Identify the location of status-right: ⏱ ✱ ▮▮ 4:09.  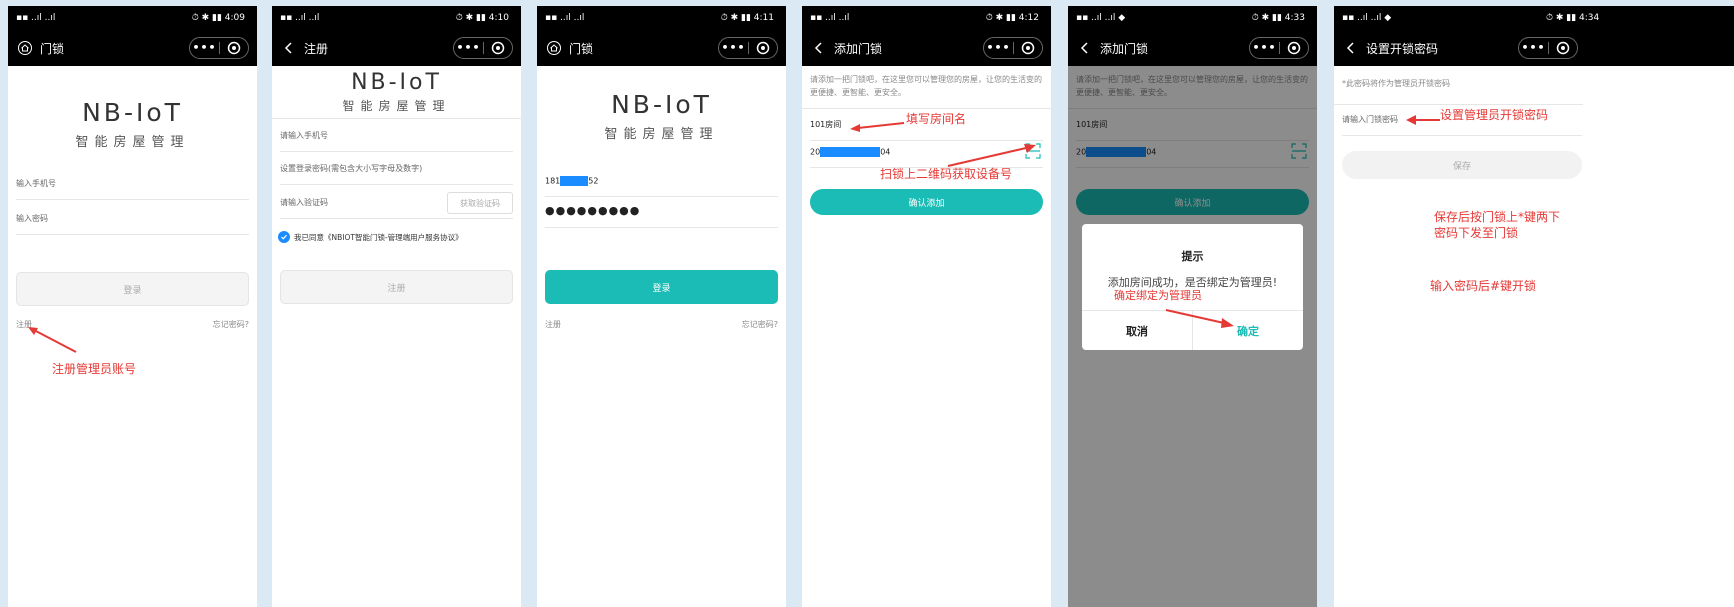
(218, 18).